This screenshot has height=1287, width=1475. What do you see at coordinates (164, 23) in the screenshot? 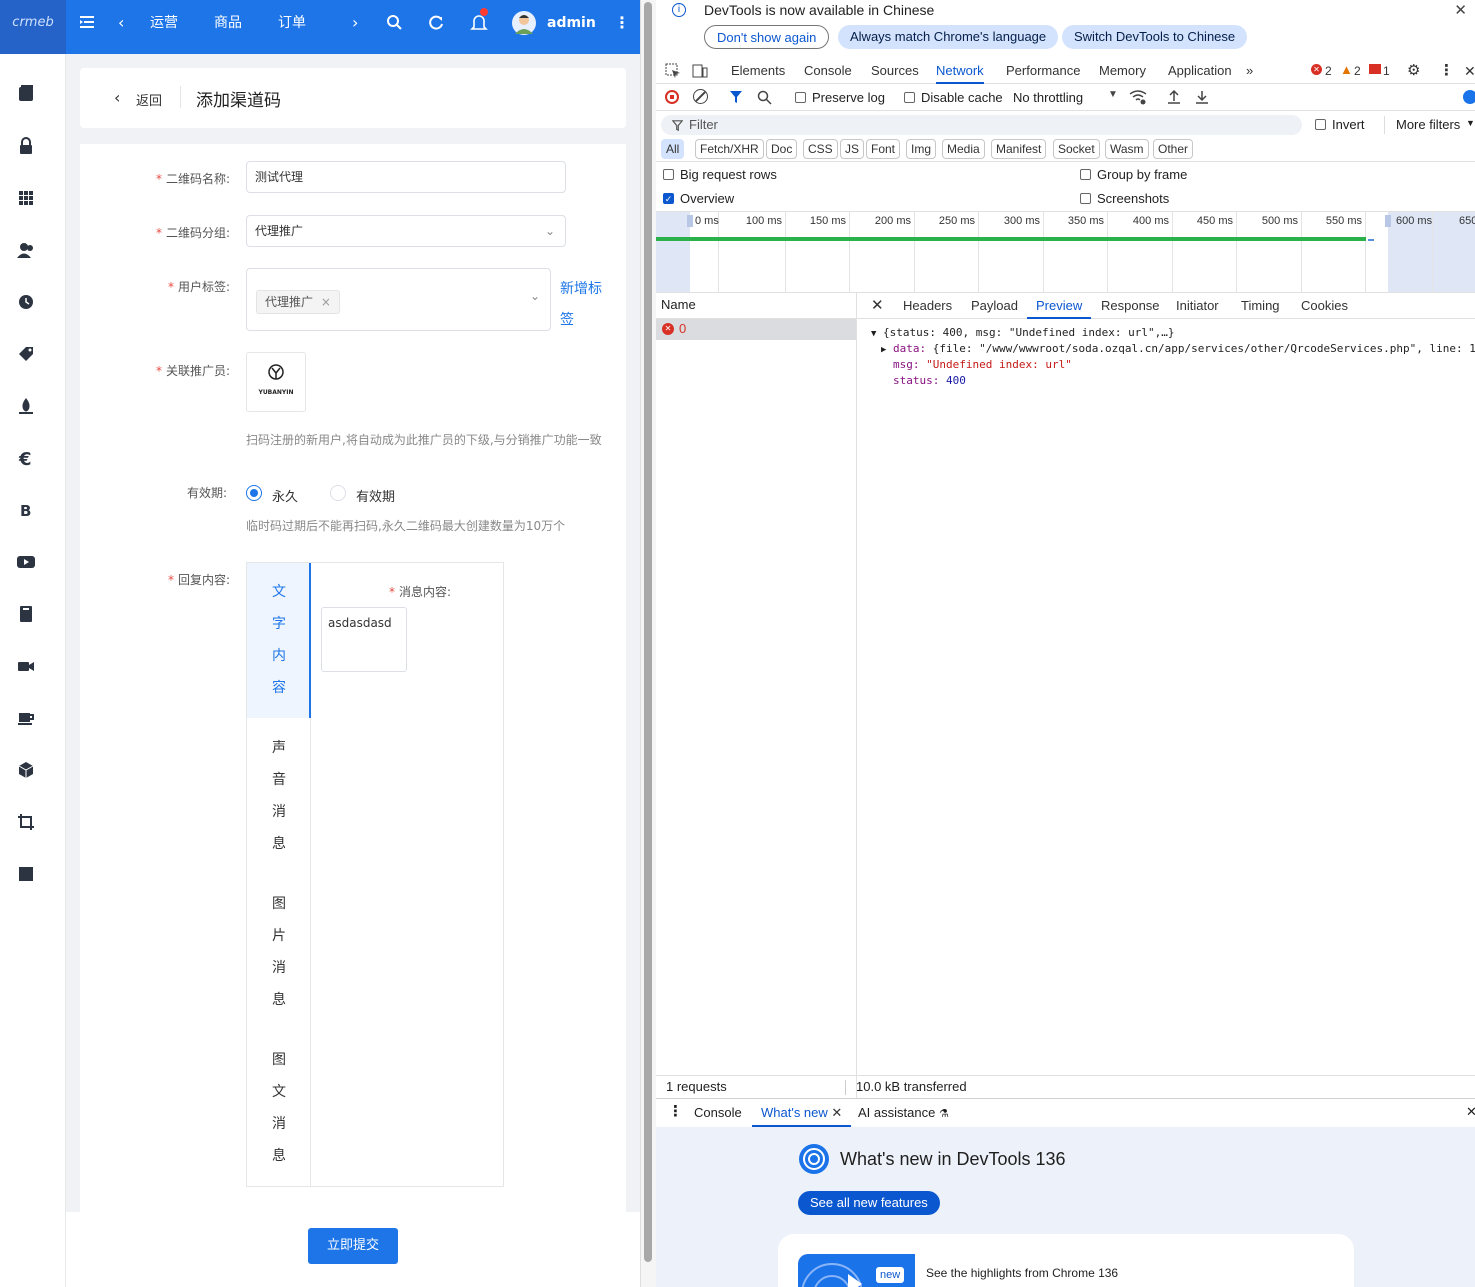
I see `nav-item-operation: 运营` at bounding box center [164, 23].